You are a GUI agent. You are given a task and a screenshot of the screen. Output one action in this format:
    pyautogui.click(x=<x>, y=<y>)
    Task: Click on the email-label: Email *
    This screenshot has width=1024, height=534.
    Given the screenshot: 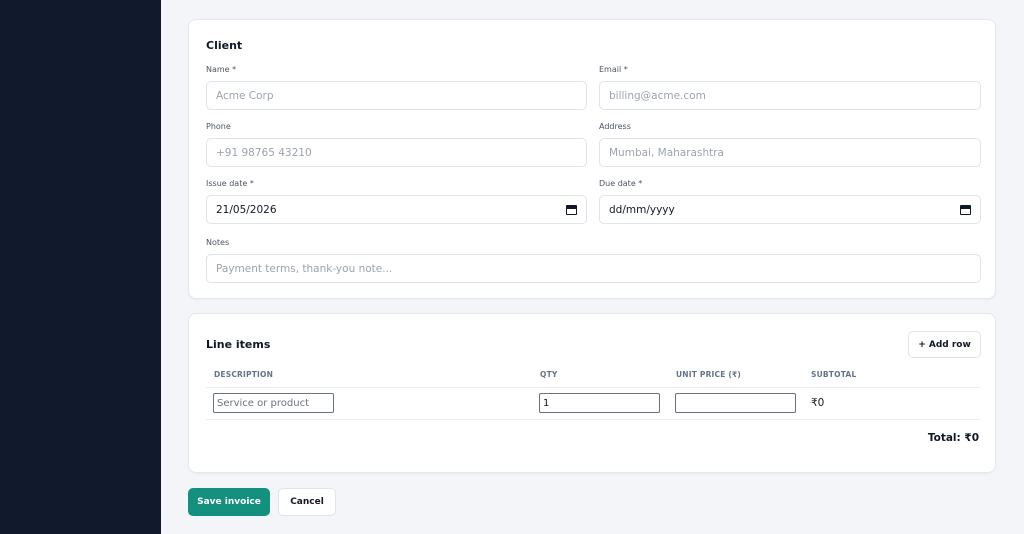 What is the action you would take?
    pyautogui.click(x=613, y=69)
    